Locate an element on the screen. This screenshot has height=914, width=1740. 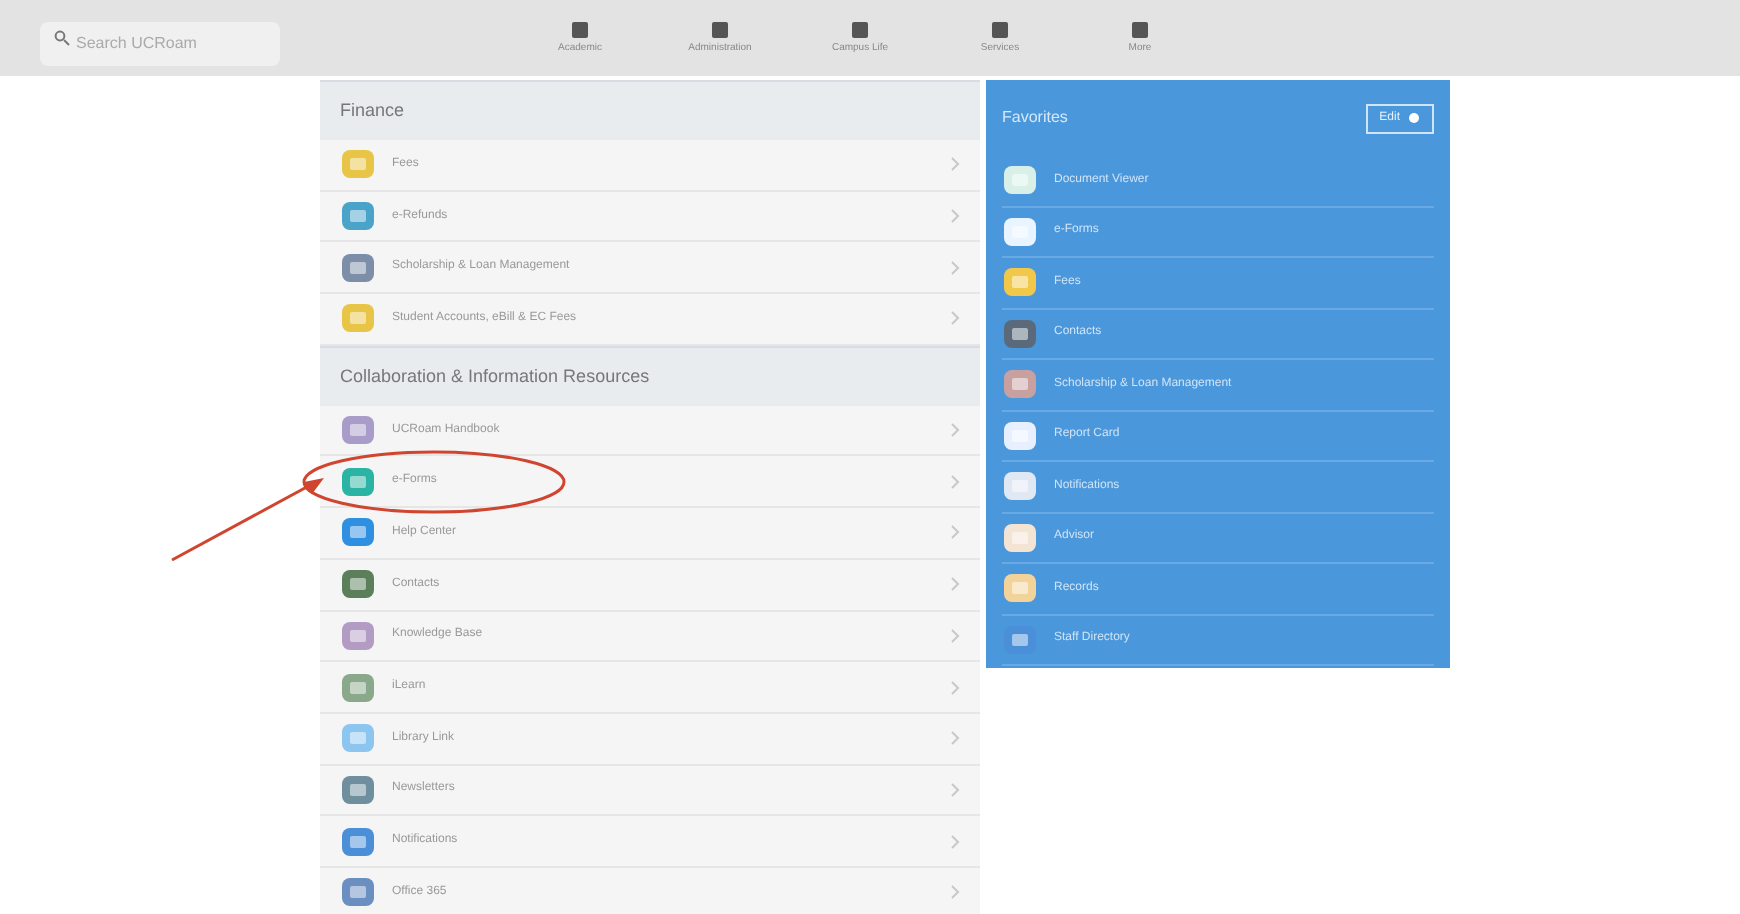
favorites-title: Favorites is located at coordinates (1035, 118).